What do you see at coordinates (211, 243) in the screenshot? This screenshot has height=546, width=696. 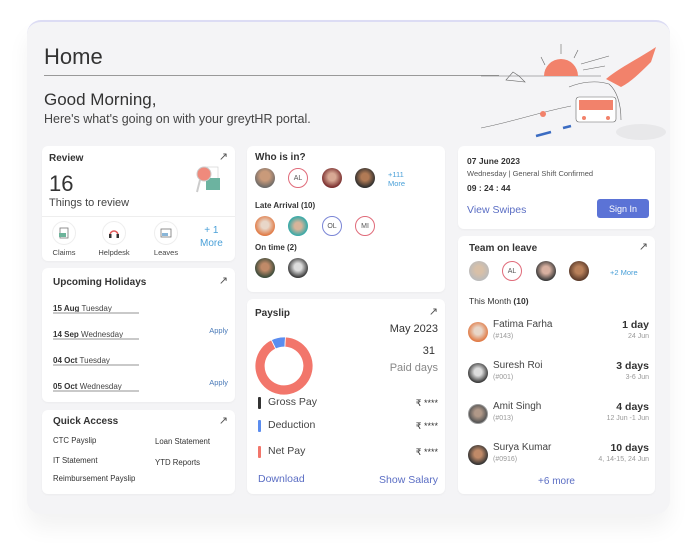 I see `more-label: More` at bounding box center [211, 243].